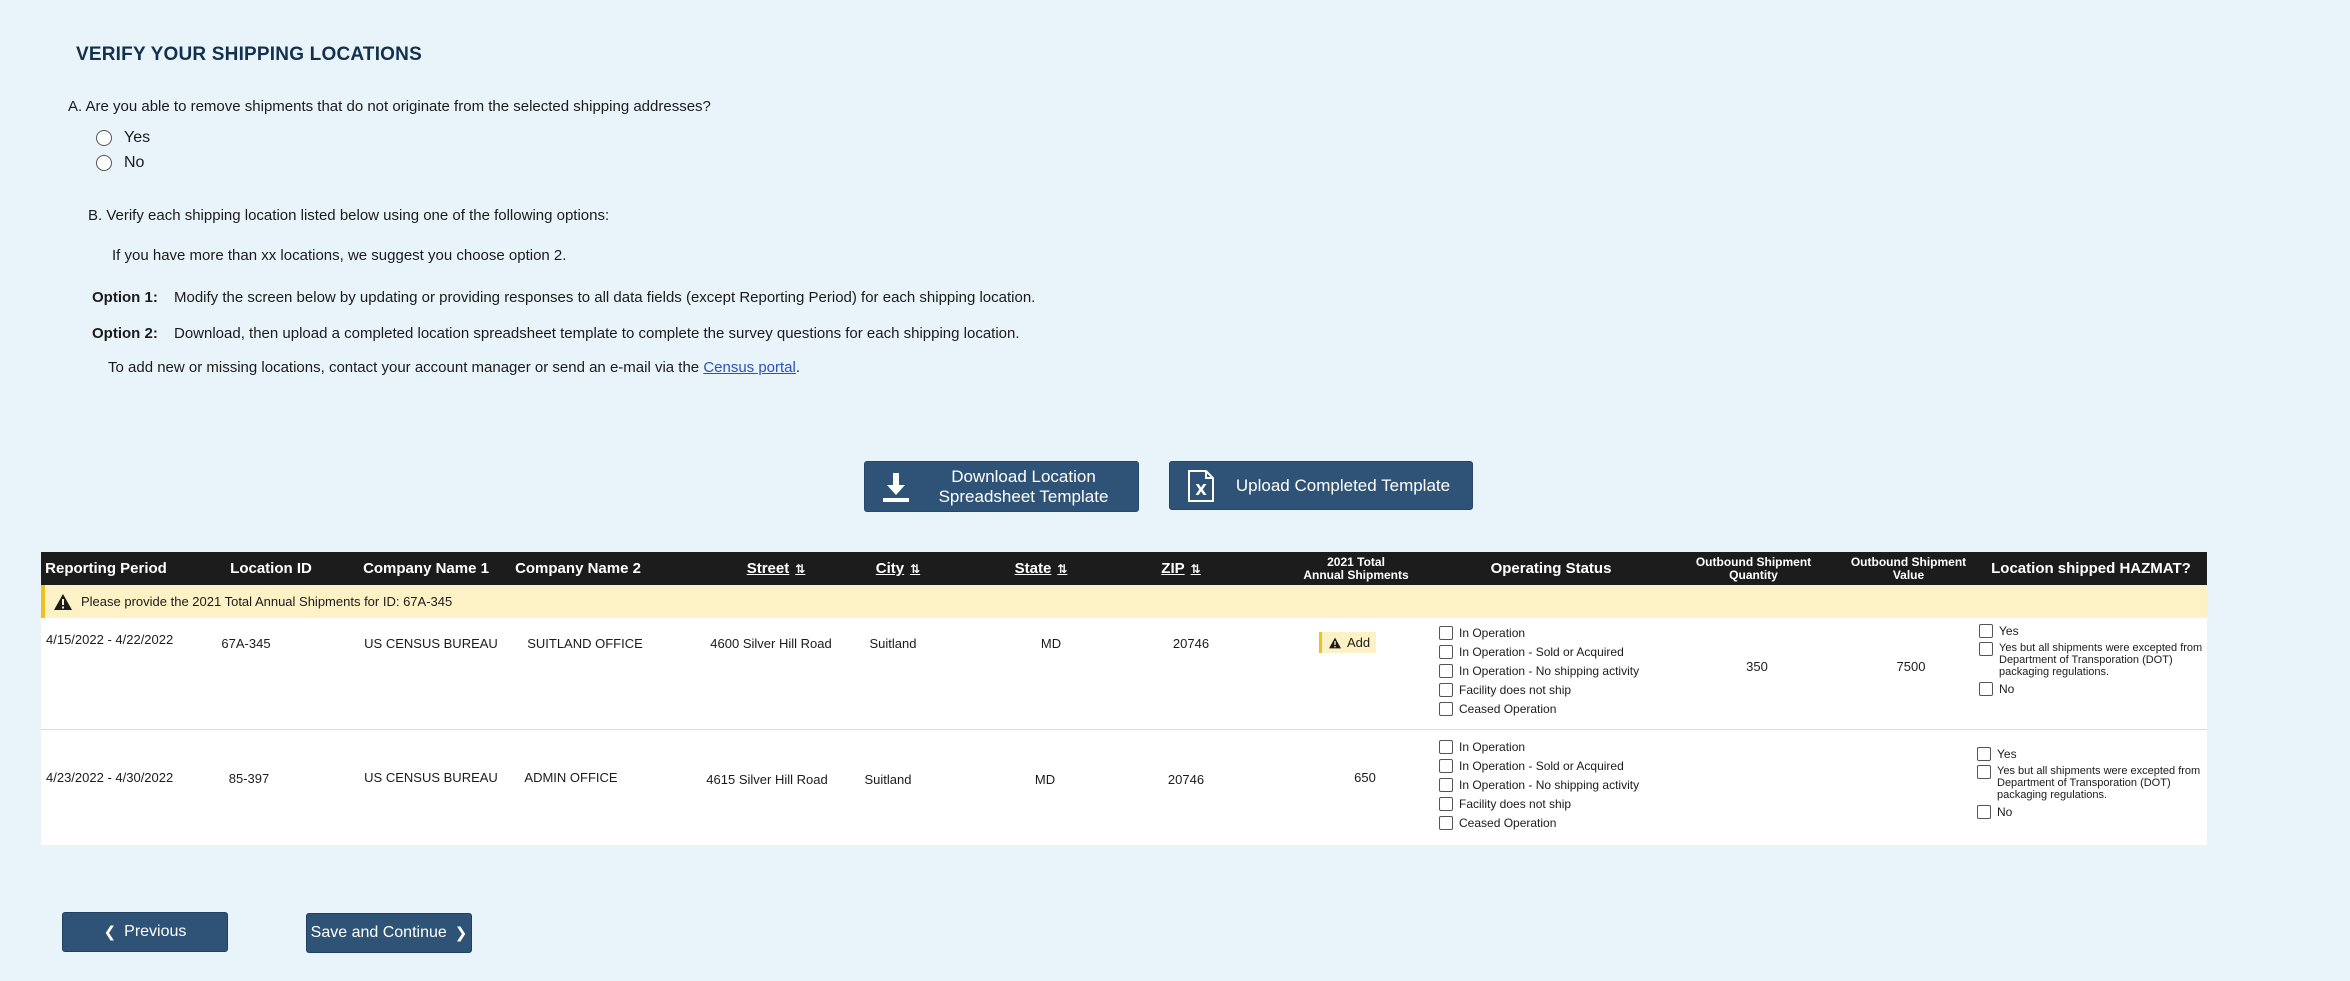 The height and width of the screenshot is (981, 2350). I want to click on previous-button: ❮ Previous, so click(145, 932).